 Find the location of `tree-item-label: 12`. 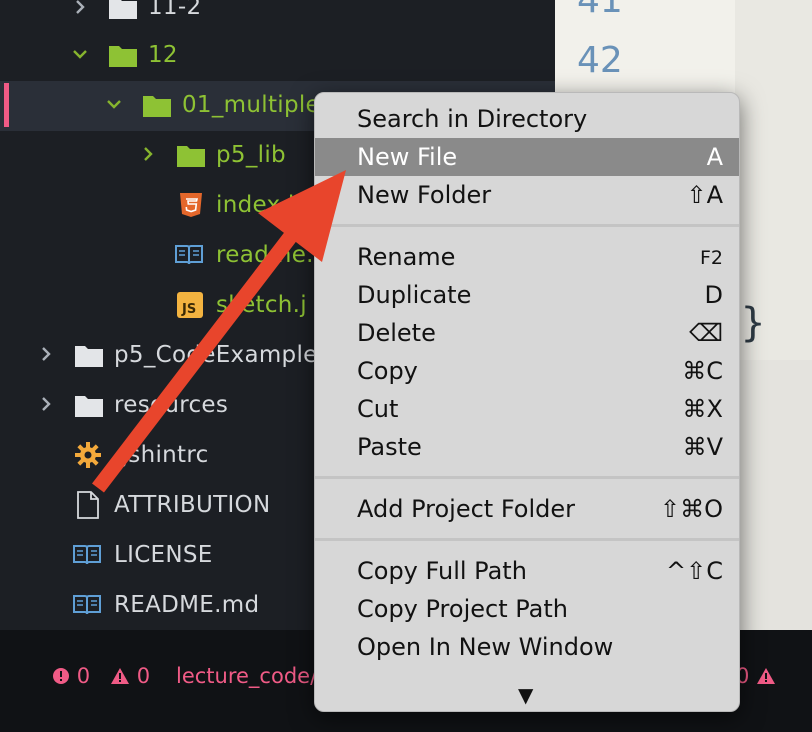

tree-item-label: 12 is located at coordinates (163, 55).